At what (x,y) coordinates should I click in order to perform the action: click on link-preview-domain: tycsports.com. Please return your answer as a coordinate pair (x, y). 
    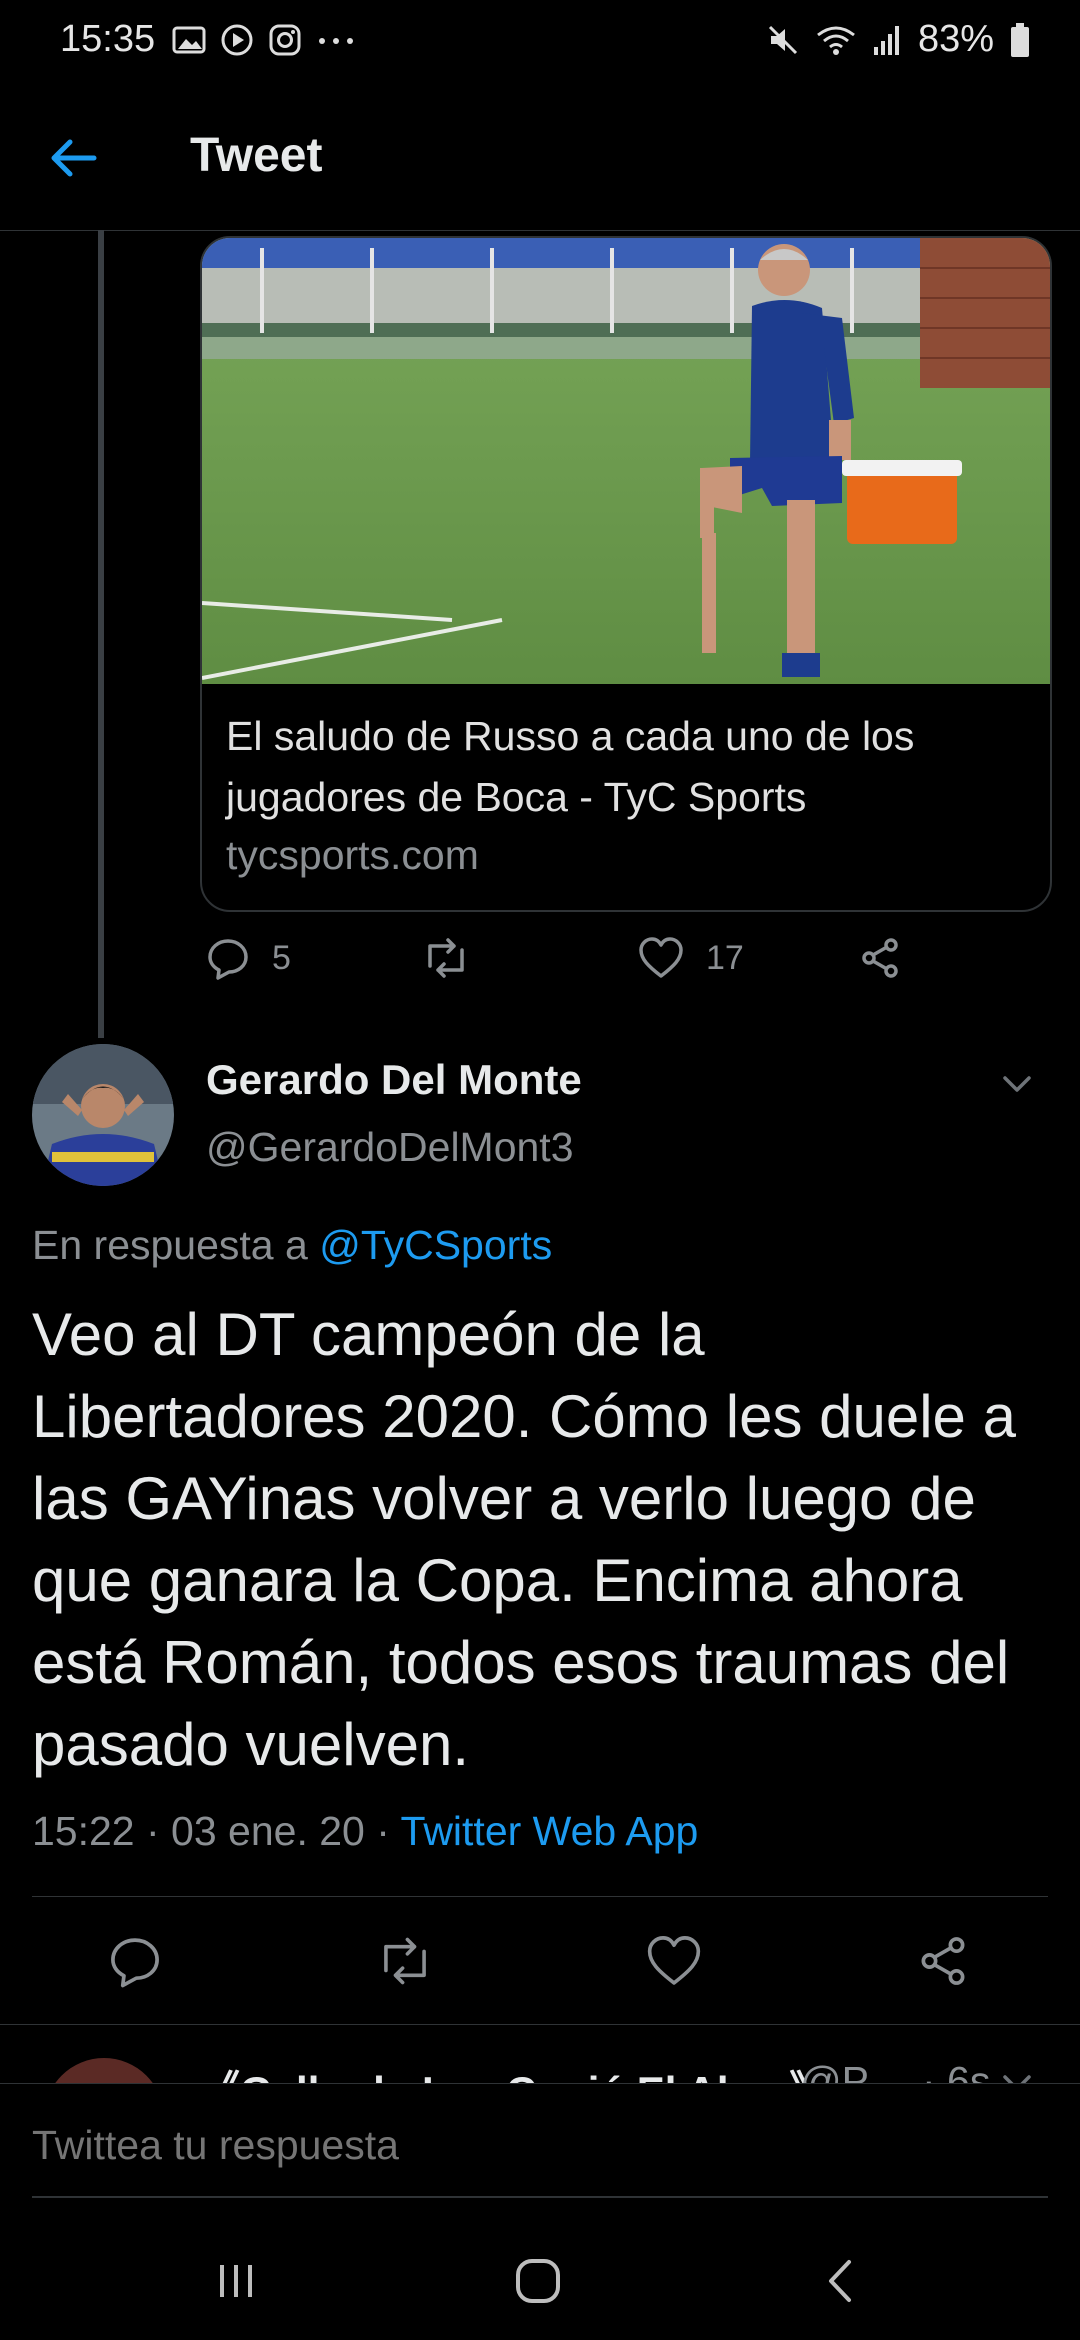
    Looking at the image, I should click on (352, 855).